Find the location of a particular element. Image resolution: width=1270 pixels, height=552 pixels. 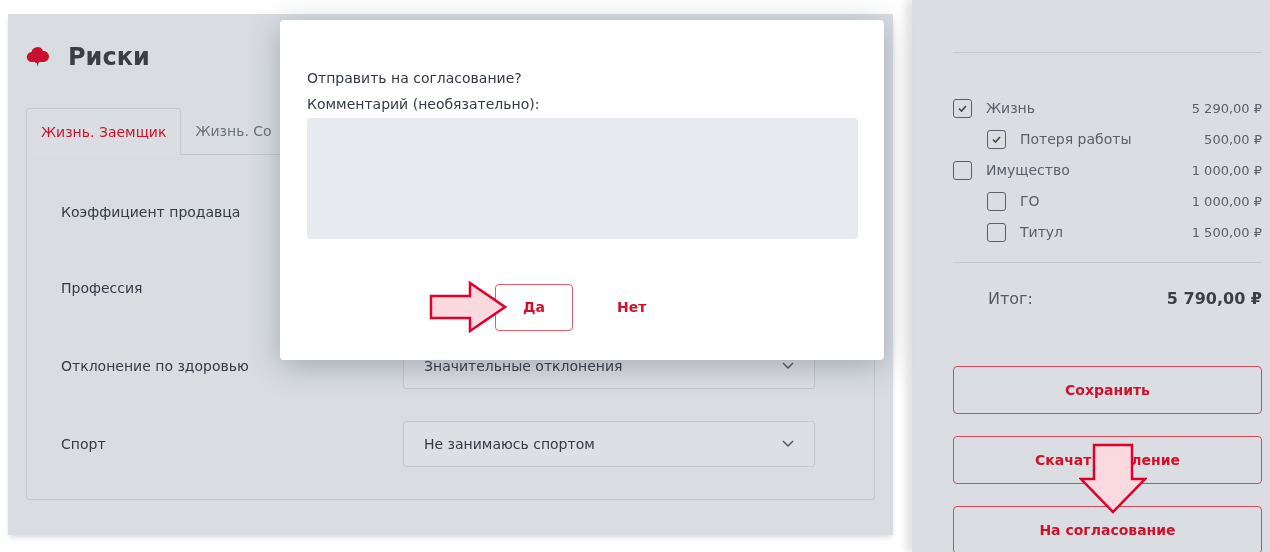

field-label: Спорт is located at coordinates (84, 444).